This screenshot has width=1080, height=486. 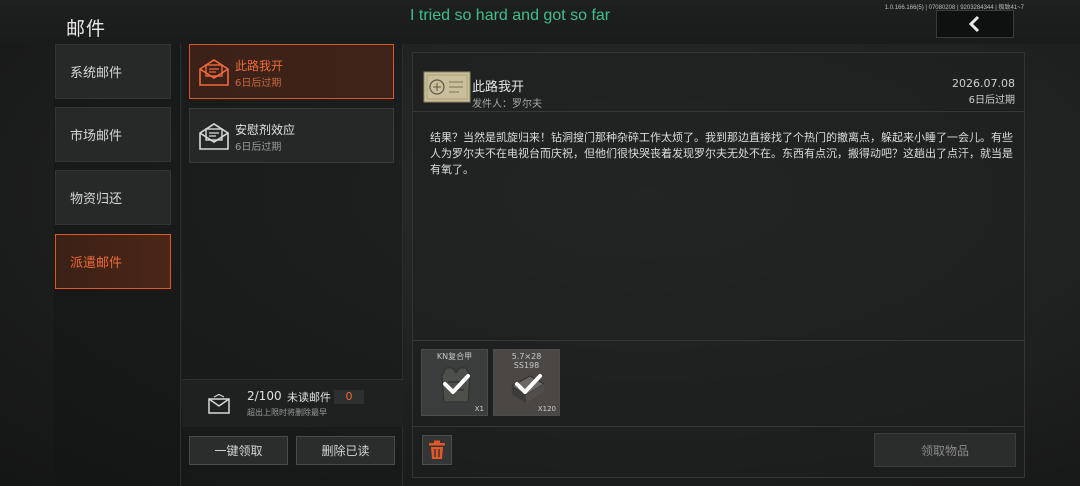 I want to click on ammo-box-icon, so click(x=528, y=388).